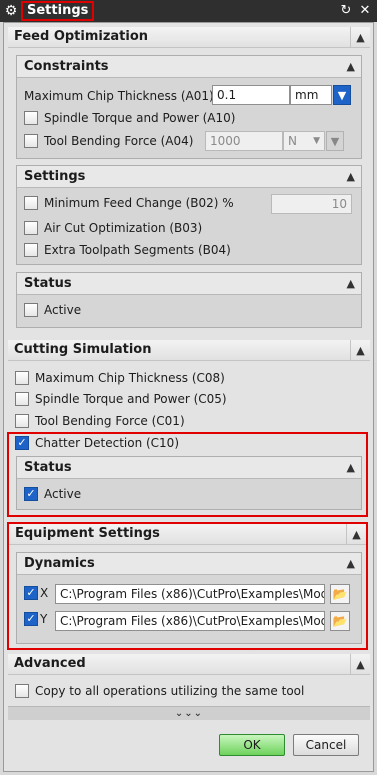  Describe the element at coordinates (11, 11) in the screenshot. I see `gear-icon: ⚙` at that location.